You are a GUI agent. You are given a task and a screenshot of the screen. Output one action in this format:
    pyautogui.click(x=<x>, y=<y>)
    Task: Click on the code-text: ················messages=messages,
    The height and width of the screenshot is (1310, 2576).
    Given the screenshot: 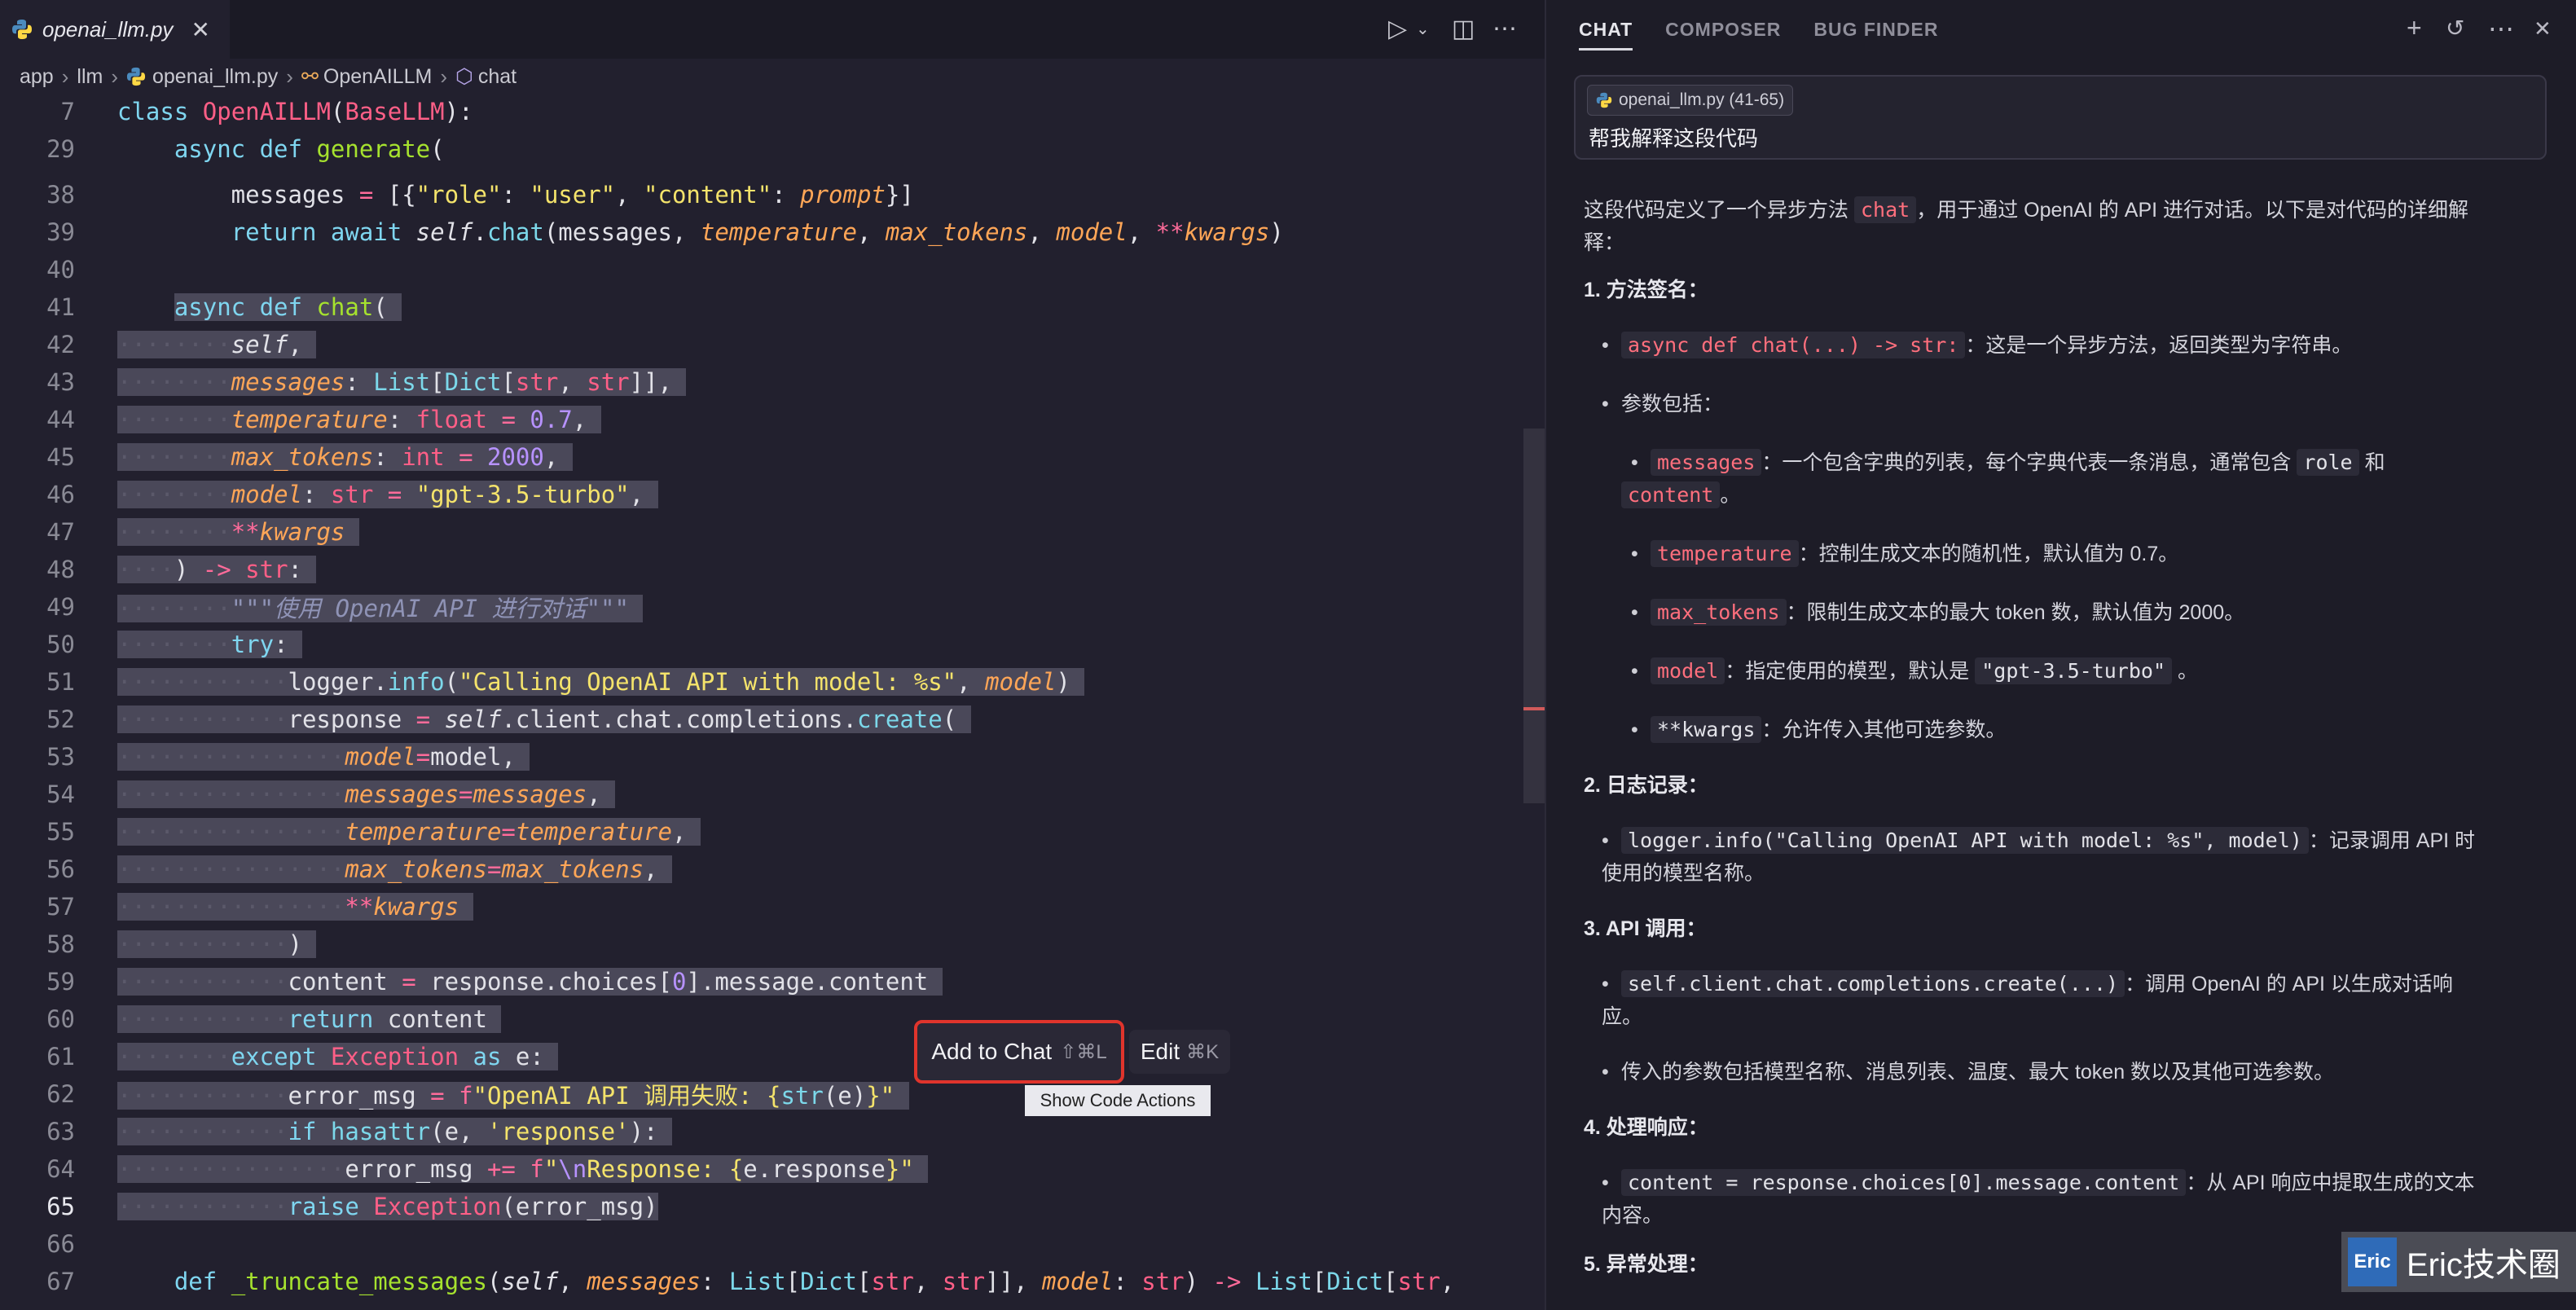 What is the action you would take?
    pyautogui.click(x=366, y=794)
    